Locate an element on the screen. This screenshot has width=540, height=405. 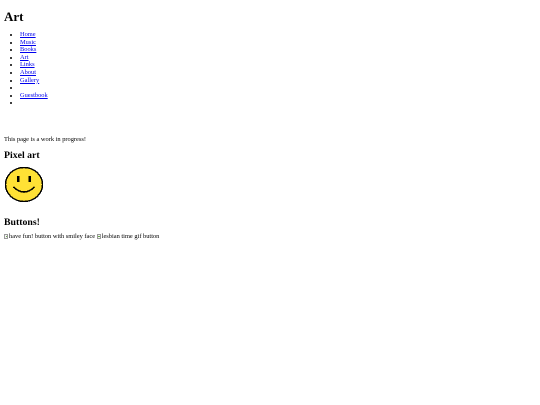
nav-item-books: Books is located at coordinates (278, 50).